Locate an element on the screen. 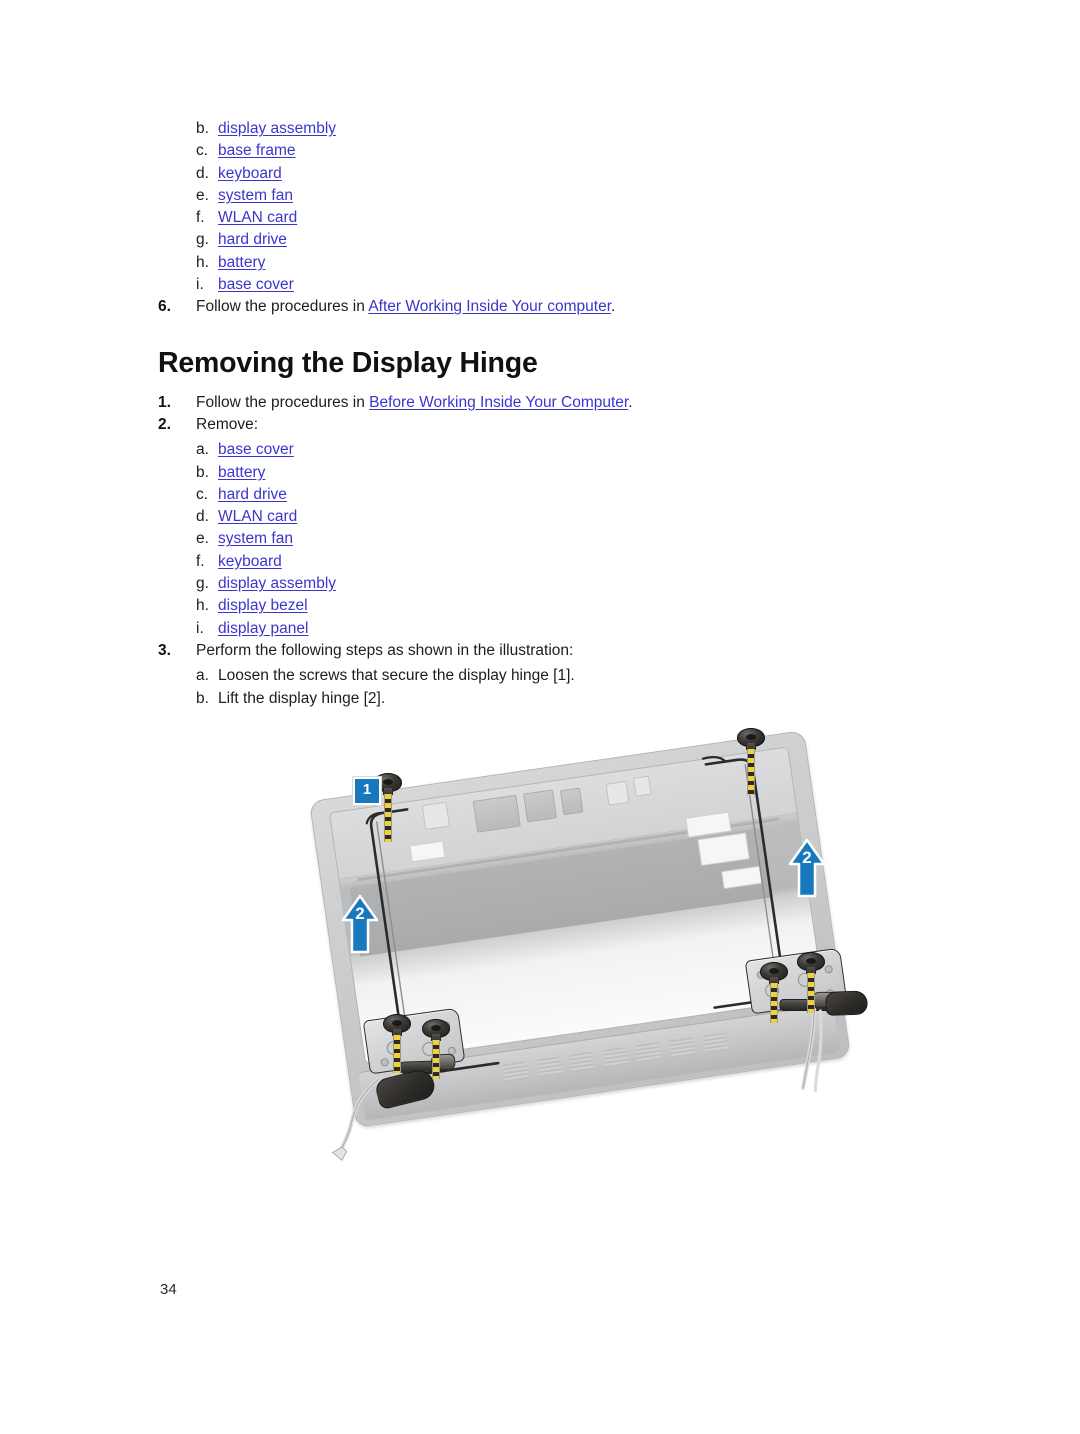 The height and width of the screenshot is (1434, 1080). list-item: i. base cover is located at coordinates (558, 285).